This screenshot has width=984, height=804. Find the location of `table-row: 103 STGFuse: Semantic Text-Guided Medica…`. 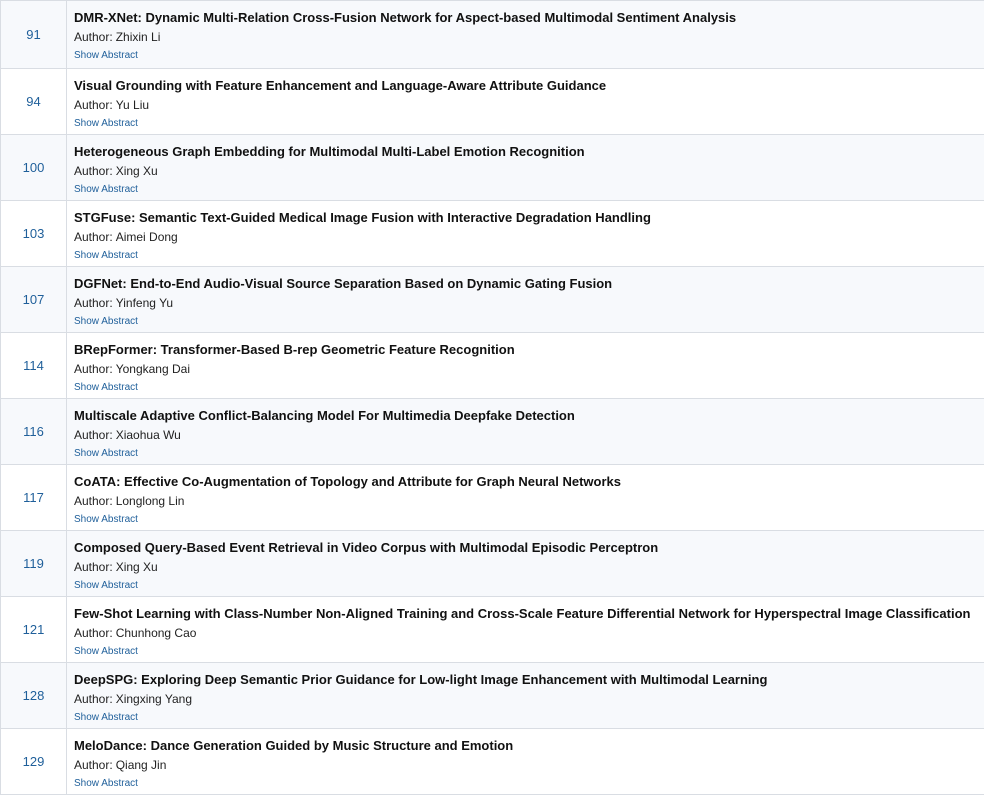

table-row: 103 STGFuse: Semantic Text-Guided Medica… is located at coordinates (492, 234).